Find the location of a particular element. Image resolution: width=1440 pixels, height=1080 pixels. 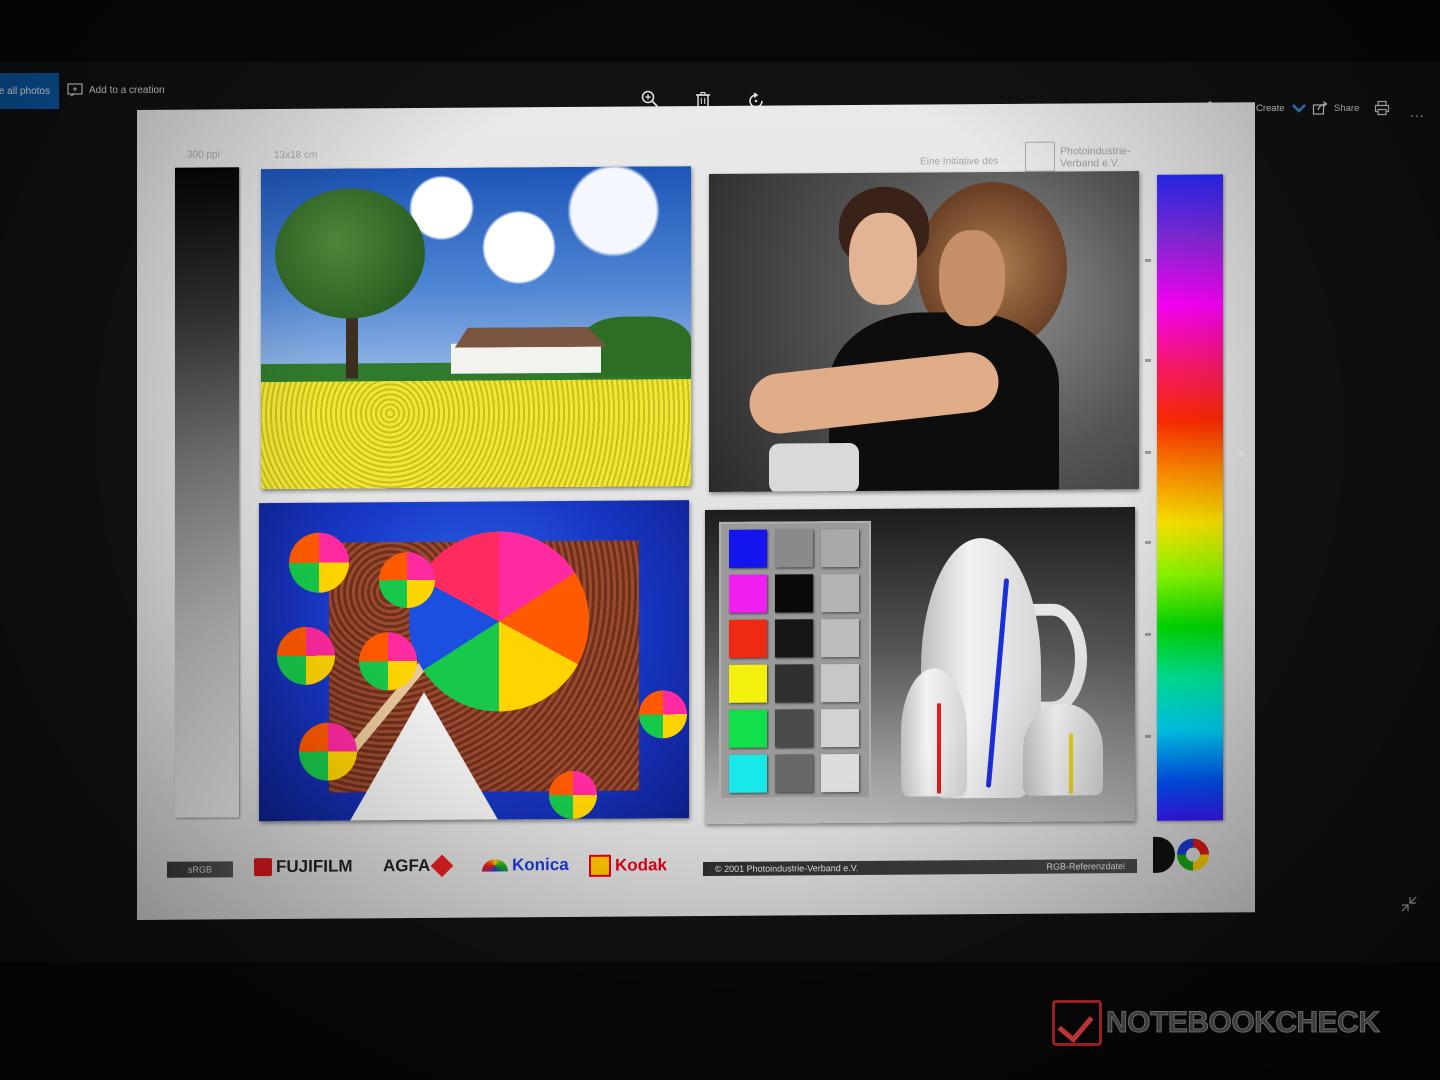

tree-crown is located at coordinates (350, 253).